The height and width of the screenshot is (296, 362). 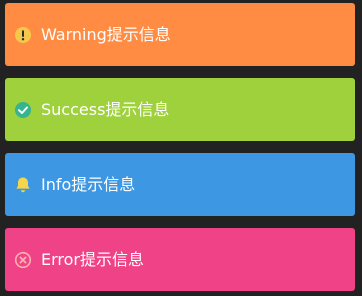 What do you see at coordinates (105, 109) in the screenshot?
I see `success-alert-text: Success提示信息` at bounding box center [105, 109].